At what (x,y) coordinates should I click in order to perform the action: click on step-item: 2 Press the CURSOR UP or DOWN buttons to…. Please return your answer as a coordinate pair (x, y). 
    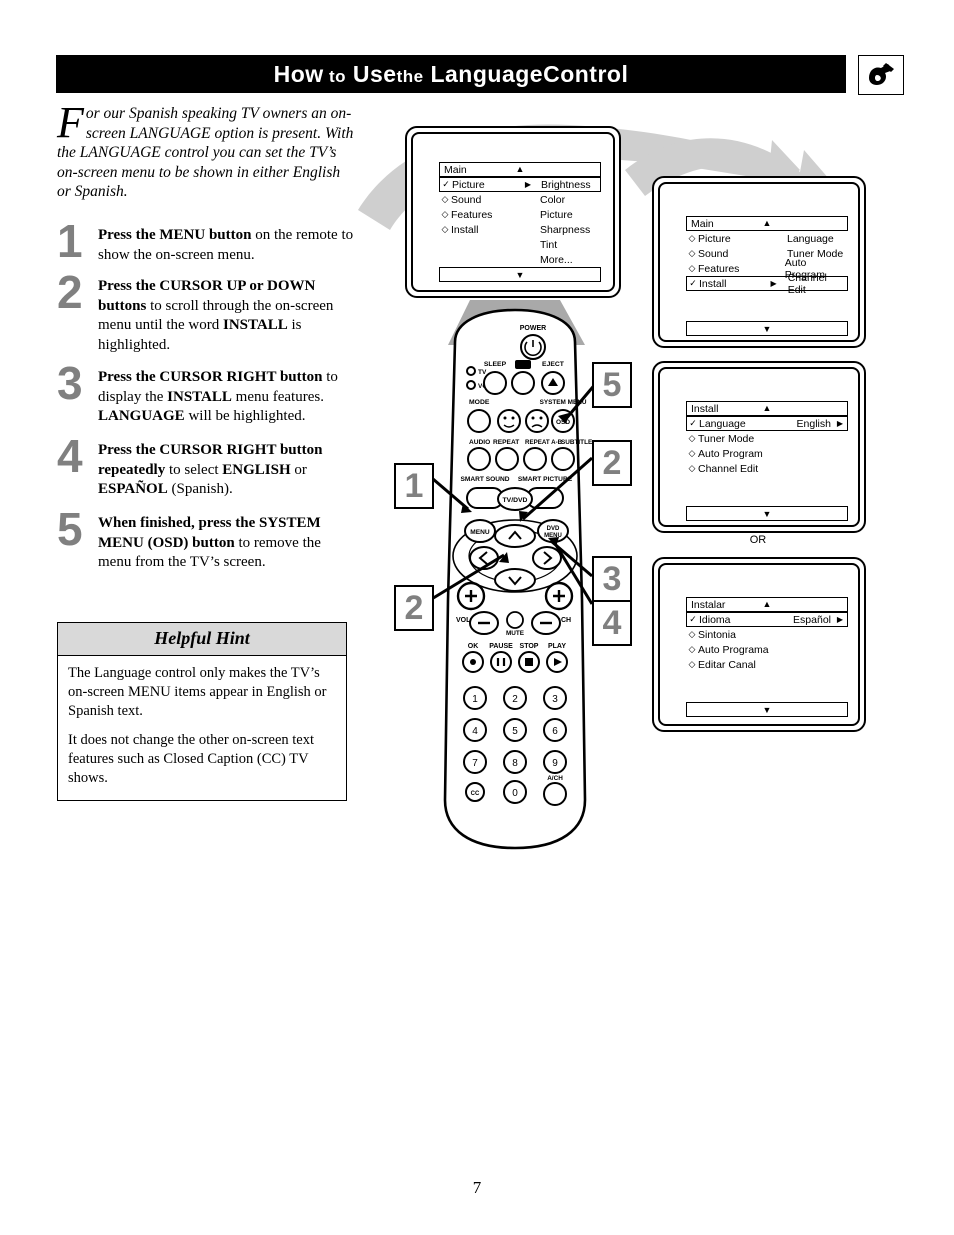
    Looking at the image, I should click on (207, 313).